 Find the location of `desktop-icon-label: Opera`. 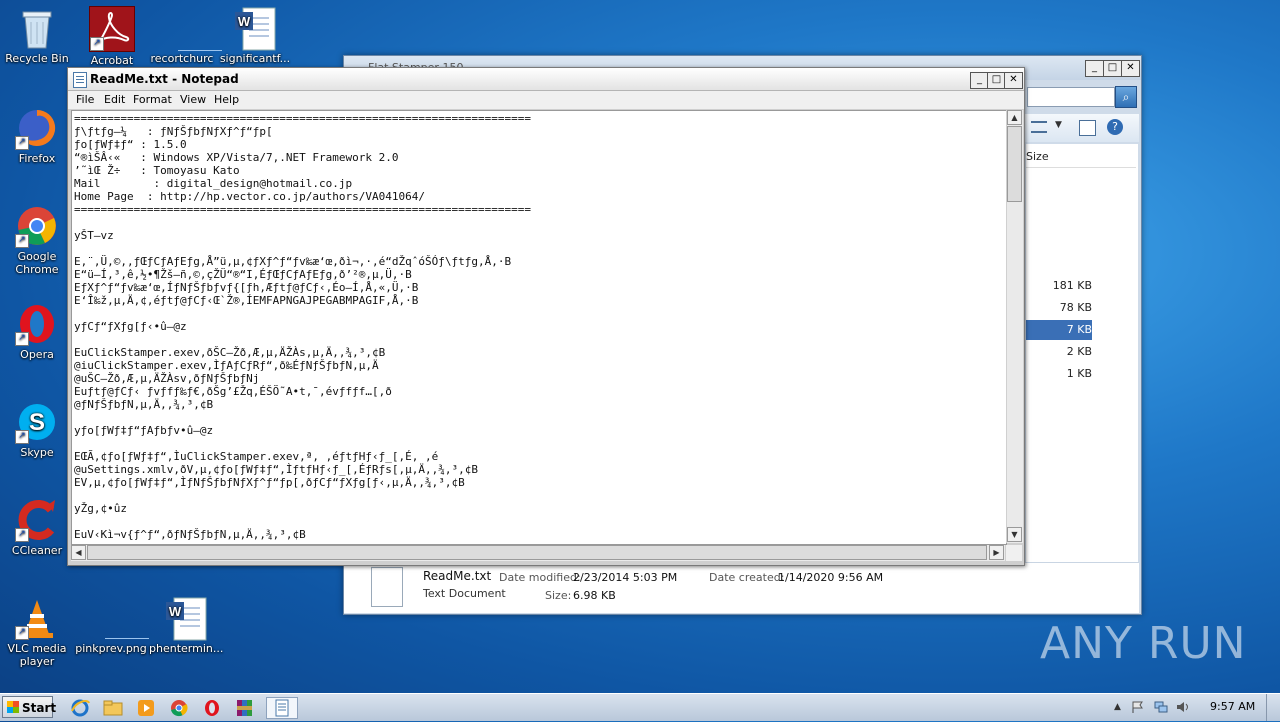

desktop-icon-label: Opera is located at coordinates (37, 354).